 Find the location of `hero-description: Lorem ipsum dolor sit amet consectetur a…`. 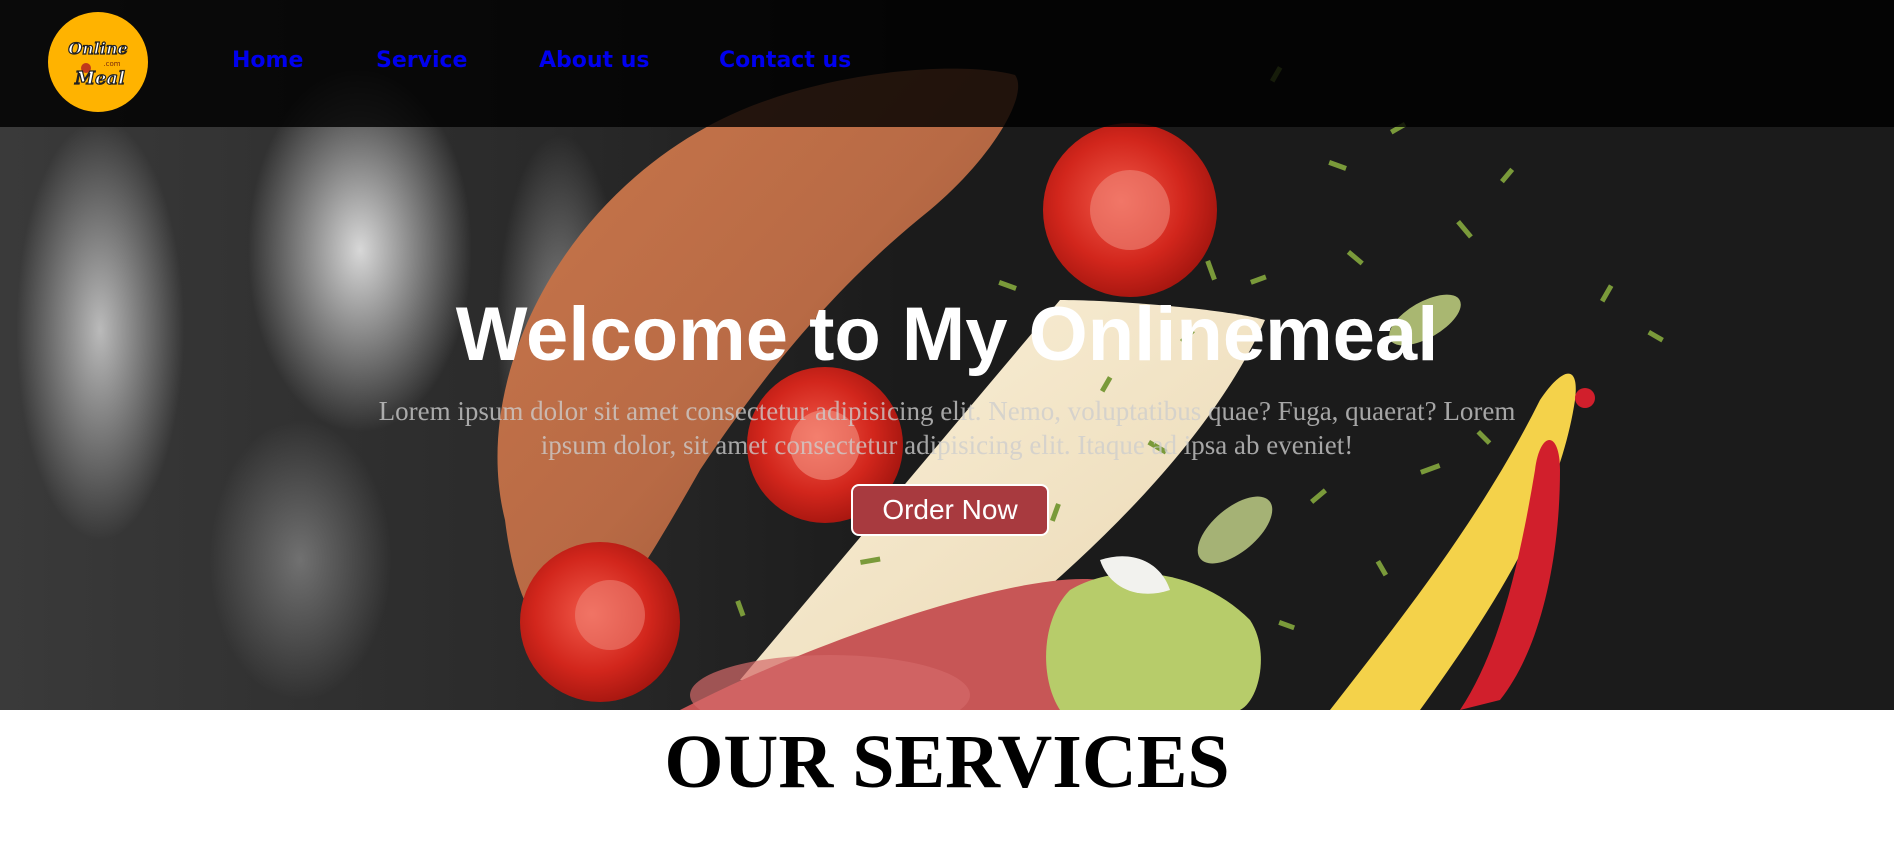

hero-description: Lorem ipsum dolor sit amet consectetur a… is located at coordinates (947, 428).